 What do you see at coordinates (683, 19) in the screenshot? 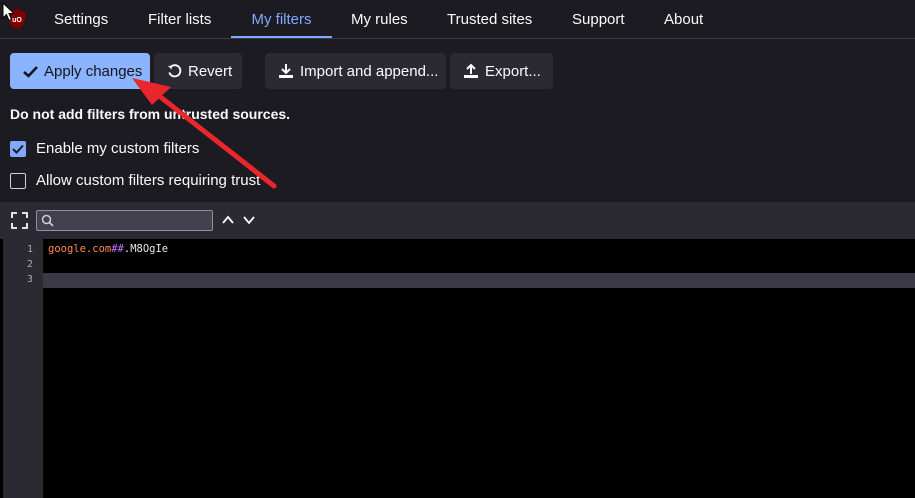
I see `tab-about: About` at bounding box center [683, 19].